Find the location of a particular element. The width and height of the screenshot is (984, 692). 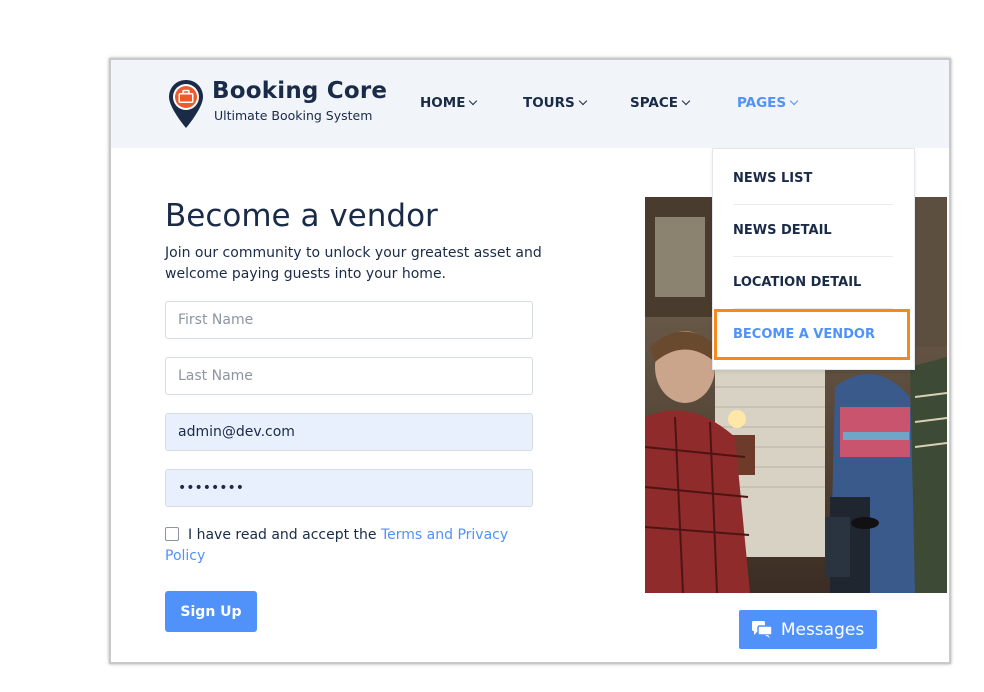

terms-prefix: I have read and accept the is located at coordinates (284, 535).